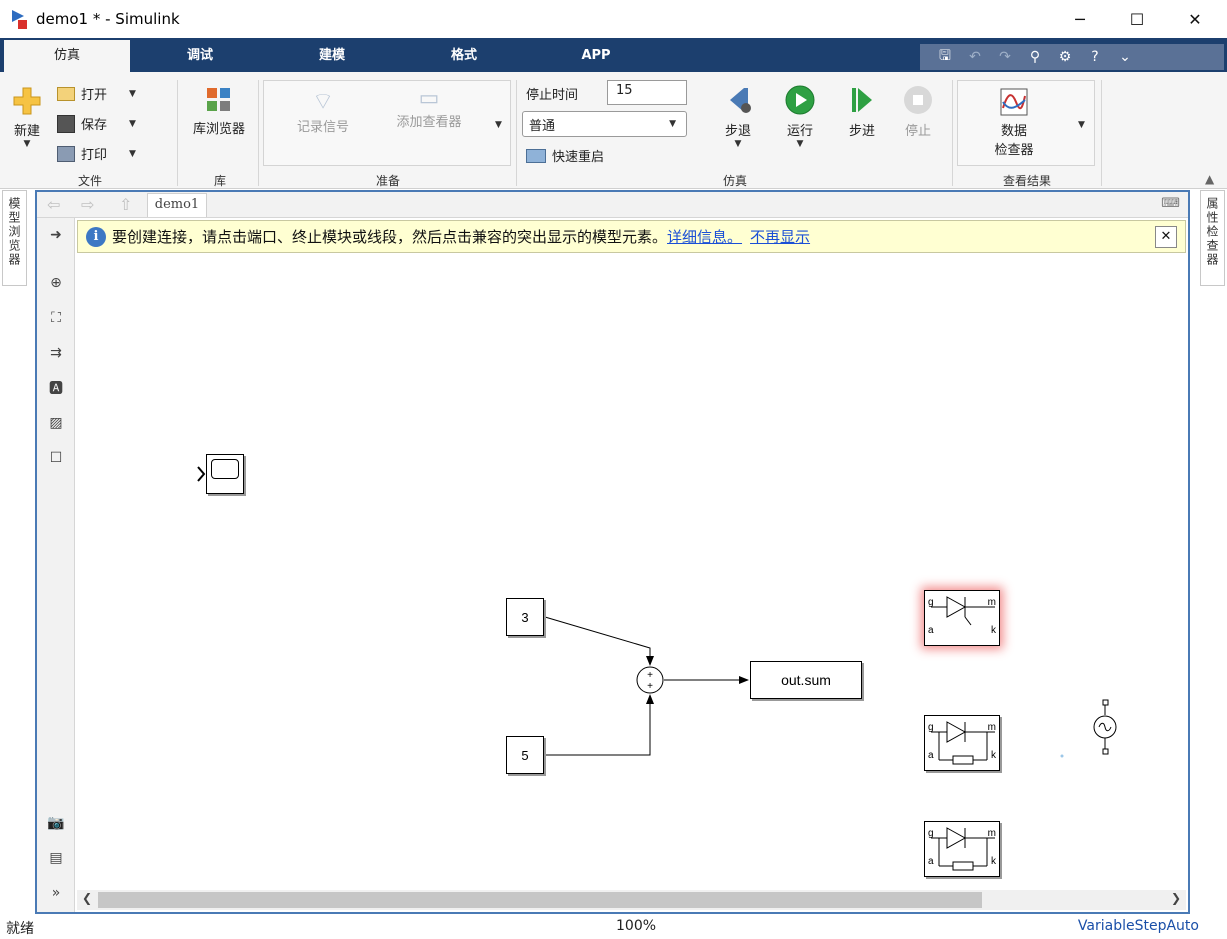  I want to click on thyristor-block-2: g a m k, so click(962, 743).